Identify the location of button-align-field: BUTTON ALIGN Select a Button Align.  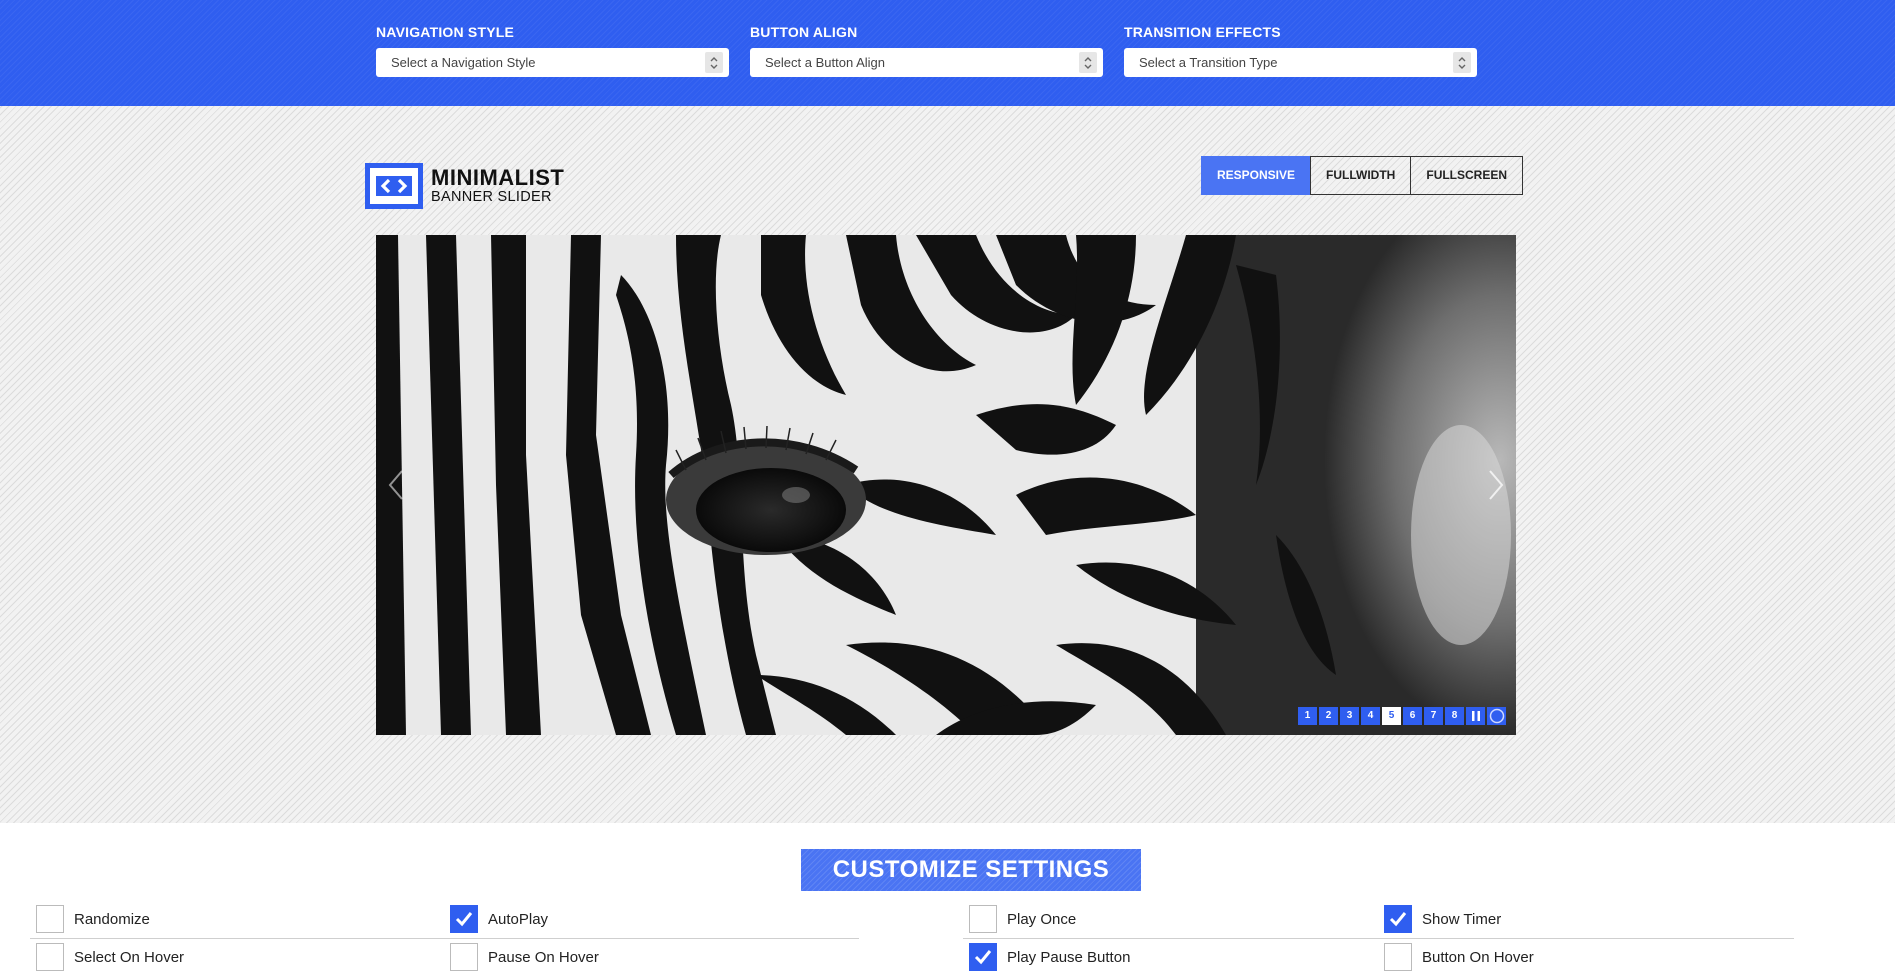
(926, 49).